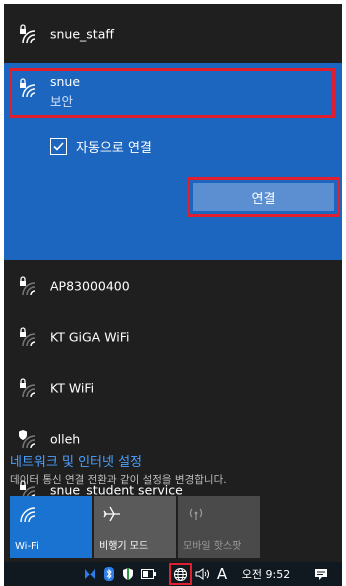 The width and height of the screenshot is (346, 586). Describe the element at coordinates (266, 574) in the screenshot. I see `clock: 오전 9:52` at that location.